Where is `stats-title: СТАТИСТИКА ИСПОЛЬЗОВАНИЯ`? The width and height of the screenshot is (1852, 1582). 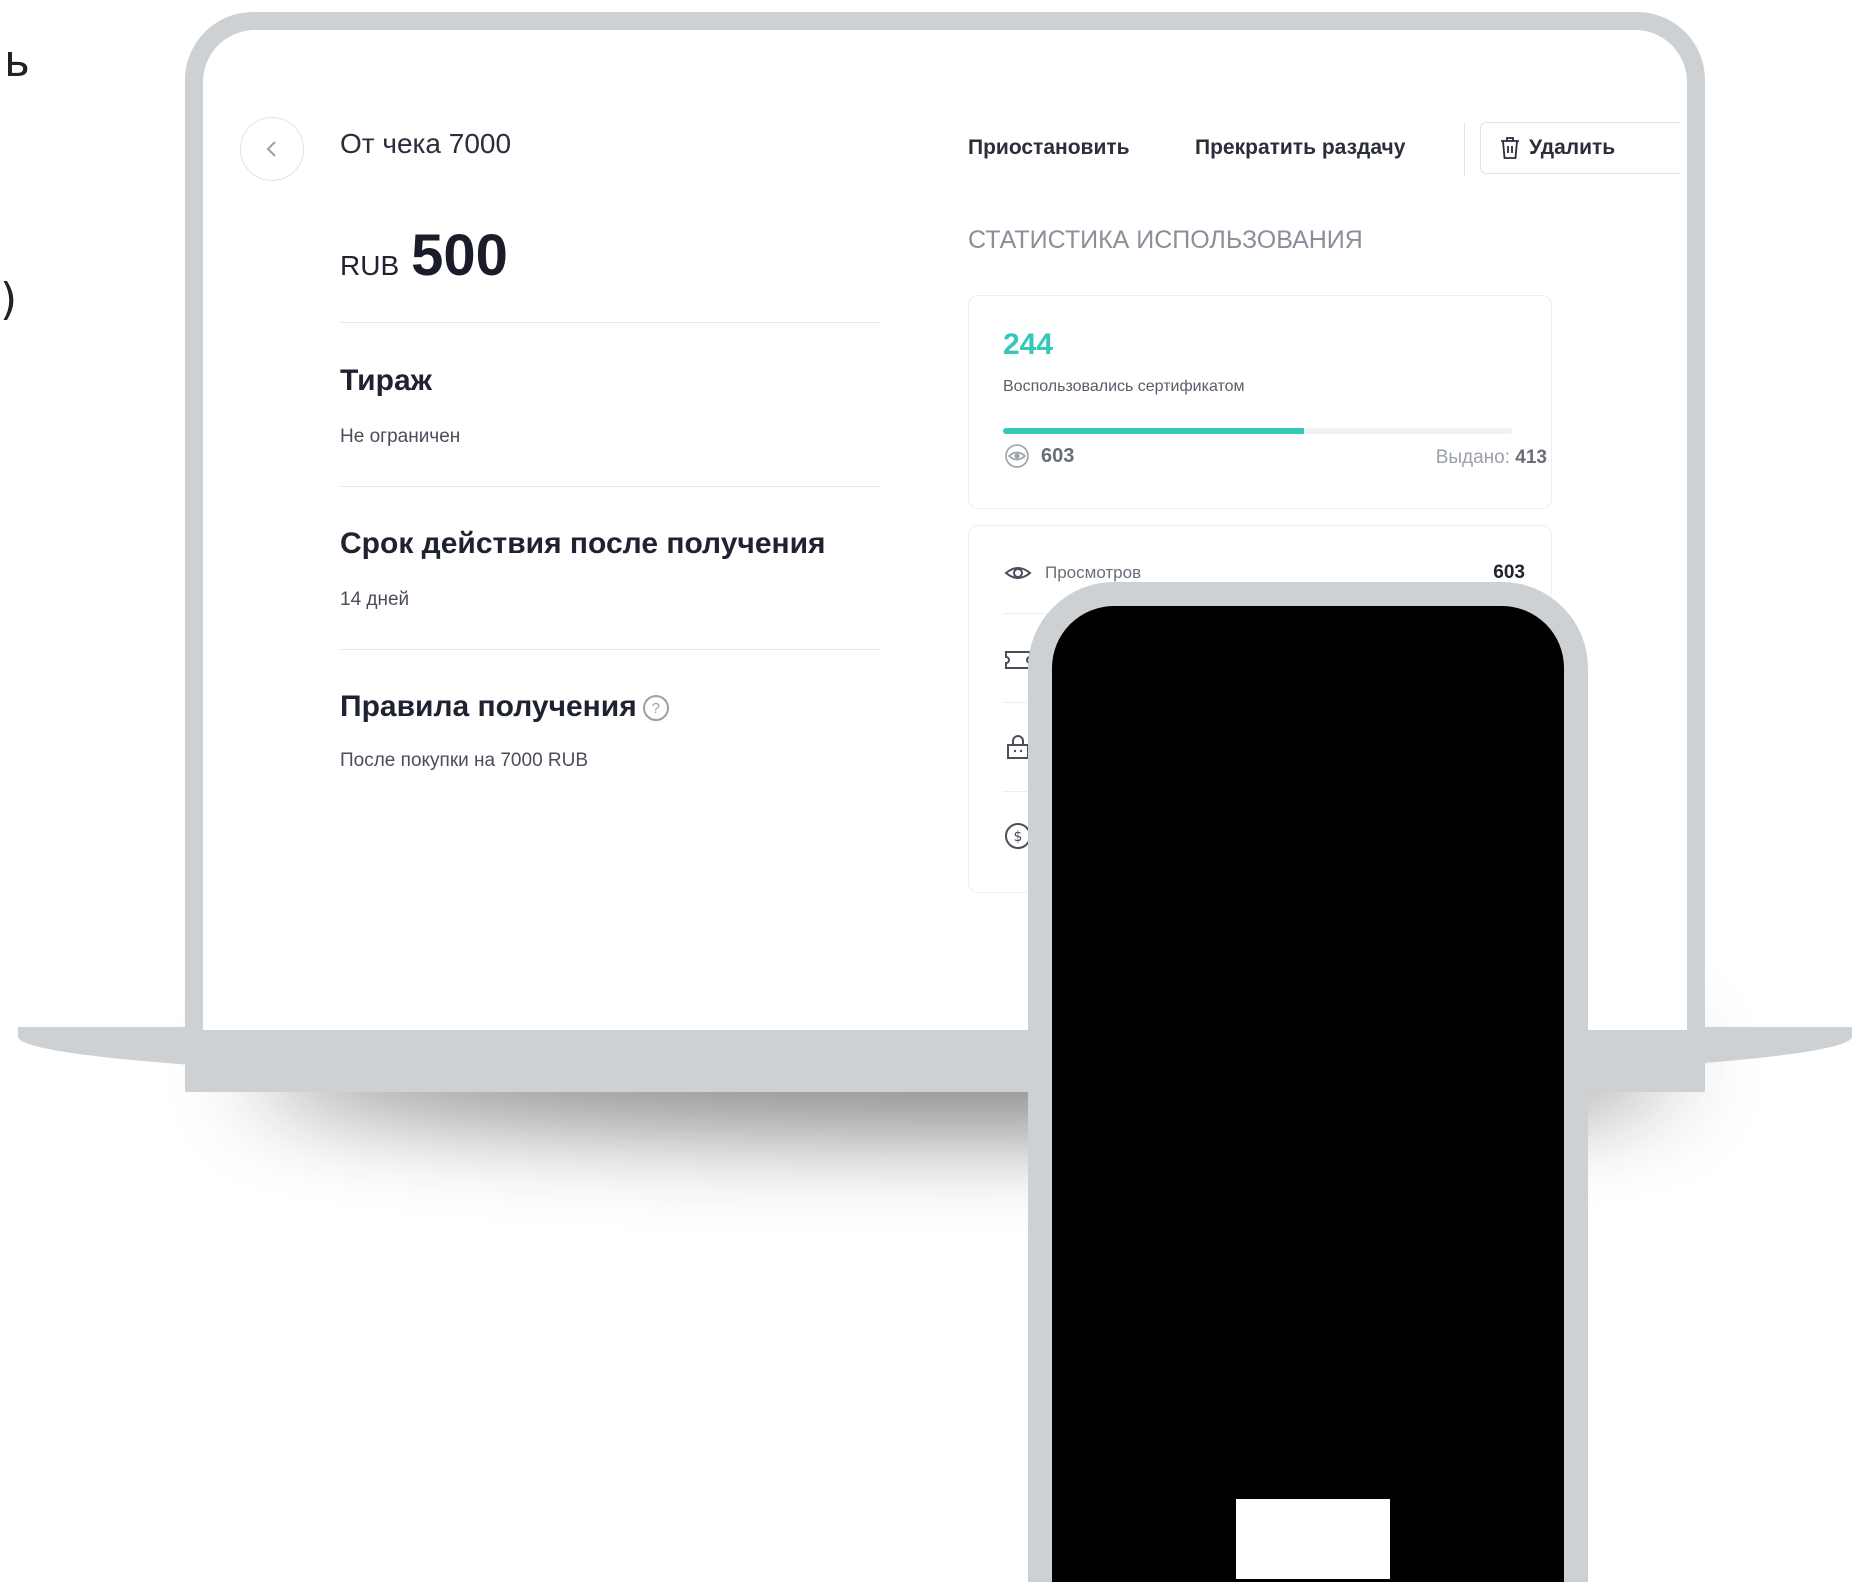
stats-title: СТАТИСТИКА ИСПОЛЬЗОВАНИЯ is located at coordinates (1165, 240).